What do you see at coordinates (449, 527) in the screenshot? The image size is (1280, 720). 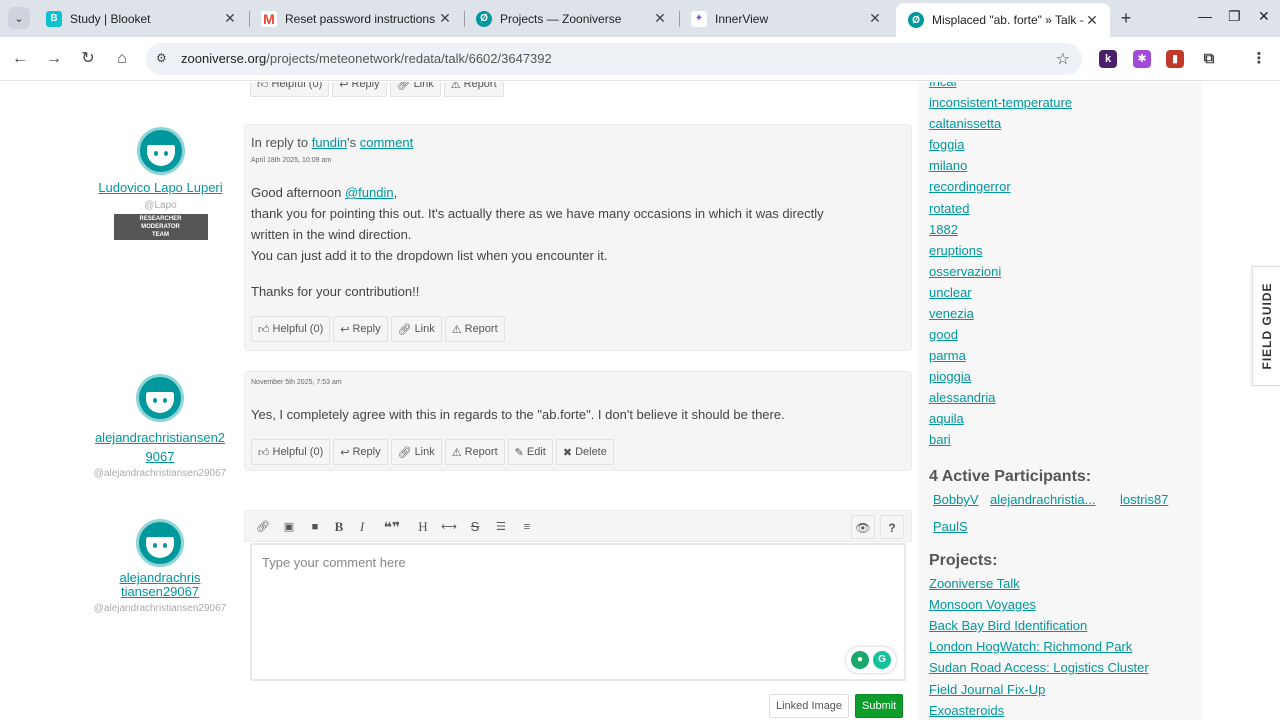 I see `horizontal-rule-icon: ⟷` at bounding box center [449, 527].